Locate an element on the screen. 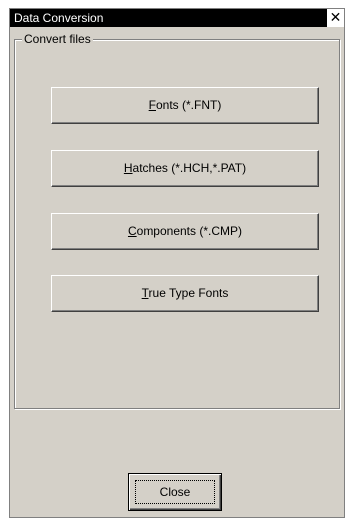 Image resolution: width=352 pixels, height=520 pixels. close-button-label: Close is located at coordinates (175, 492).